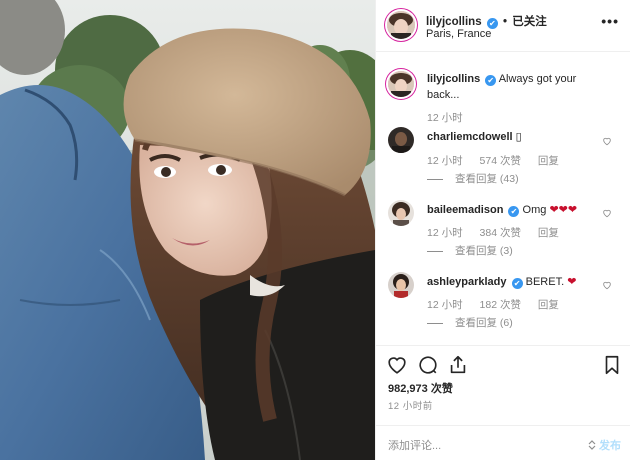 This screenshot has width=630, height=460. I want to click on post-comment-button: 发布, so click(604, 445).